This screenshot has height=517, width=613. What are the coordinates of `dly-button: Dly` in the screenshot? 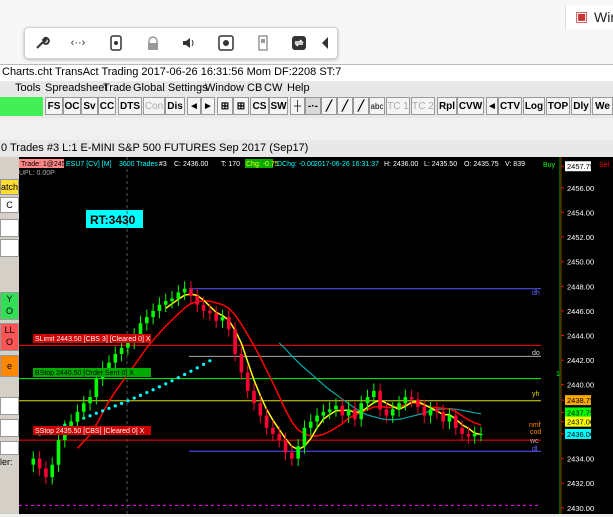 It's located at (581, 106).